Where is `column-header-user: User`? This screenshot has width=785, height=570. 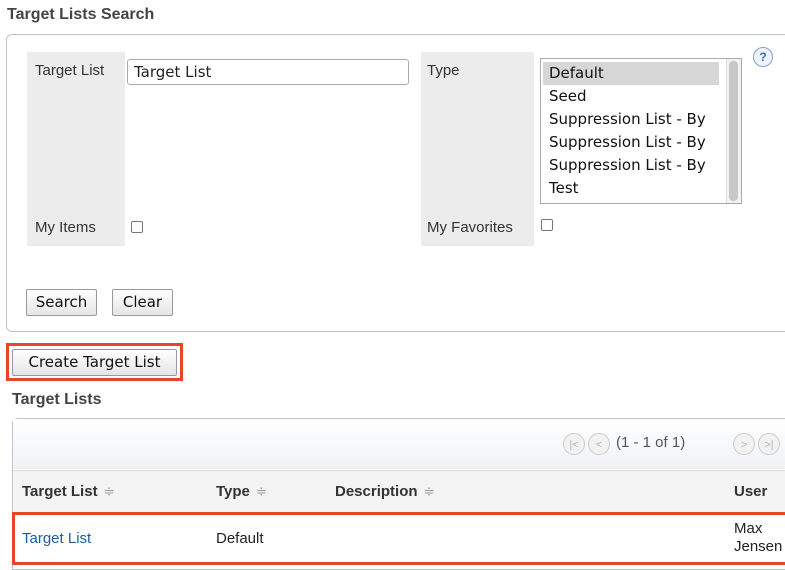 column-header-user: User is located at coordinates (750, 491).